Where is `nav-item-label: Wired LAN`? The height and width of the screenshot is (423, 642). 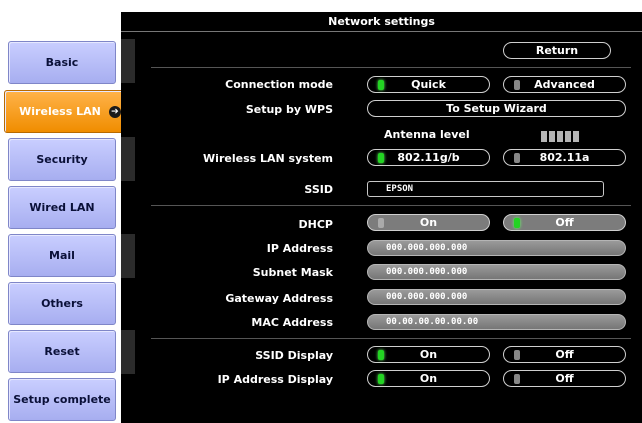 nav-item-label: Wired LAN is located at coordinates (62, 207).